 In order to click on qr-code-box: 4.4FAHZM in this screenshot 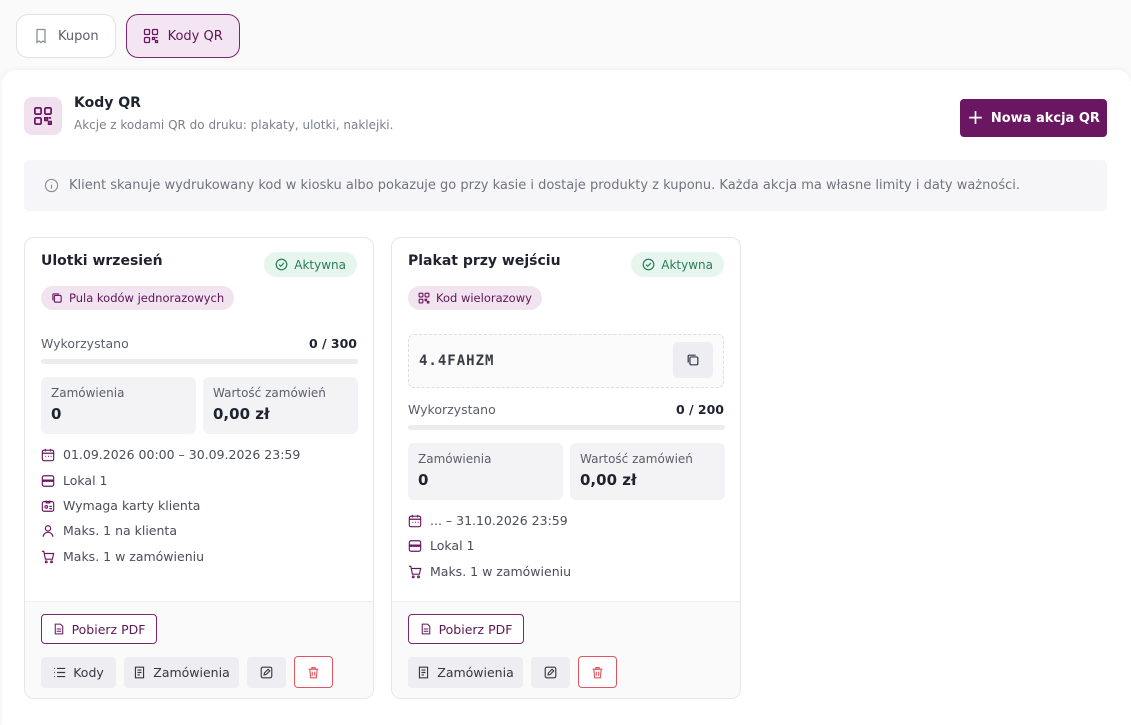, I will do `click(566, 361)`.